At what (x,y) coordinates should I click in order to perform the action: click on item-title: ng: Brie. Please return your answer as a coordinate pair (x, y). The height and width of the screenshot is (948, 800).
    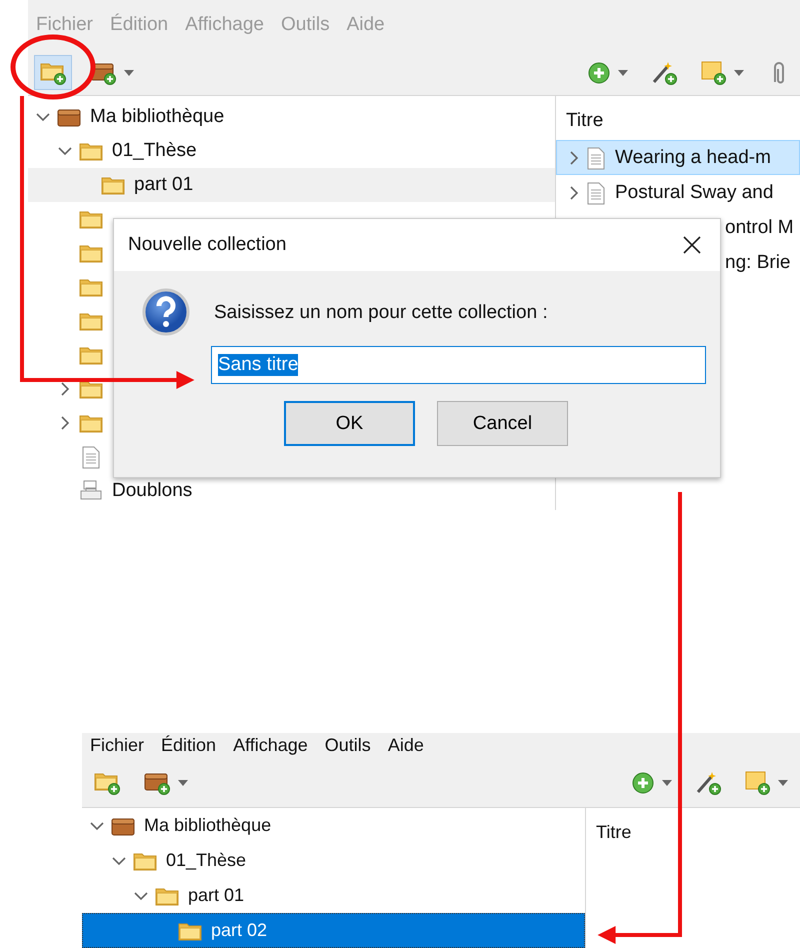
    Looking at the image, I should click on (757, 263).